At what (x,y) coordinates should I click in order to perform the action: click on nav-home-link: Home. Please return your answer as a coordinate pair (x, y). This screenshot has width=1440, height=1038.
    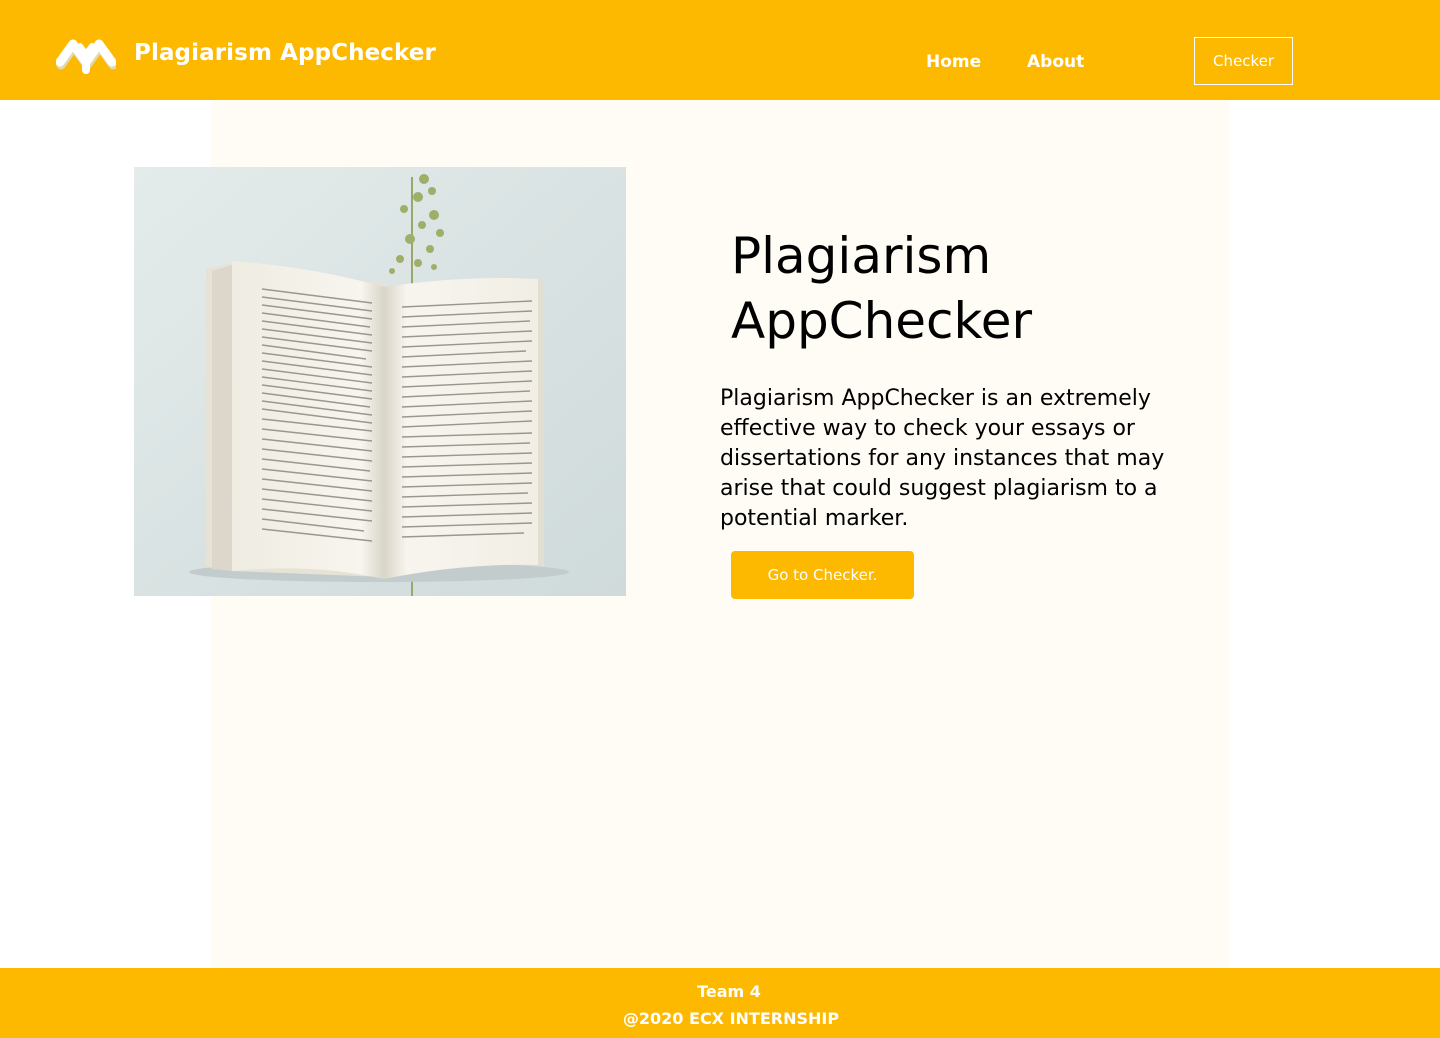
    Looking at the image, I should click on (953, 62).